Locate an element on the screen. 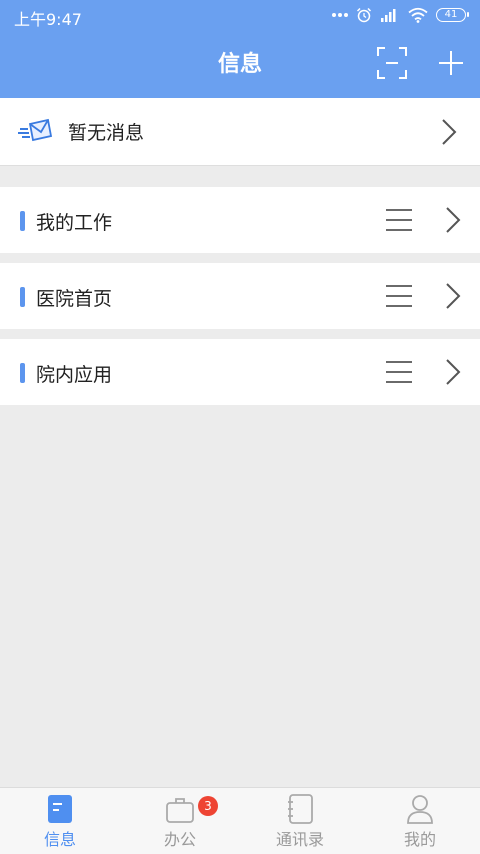 The image size is (480, 854). user-icon is located at coordinates (420, 809).